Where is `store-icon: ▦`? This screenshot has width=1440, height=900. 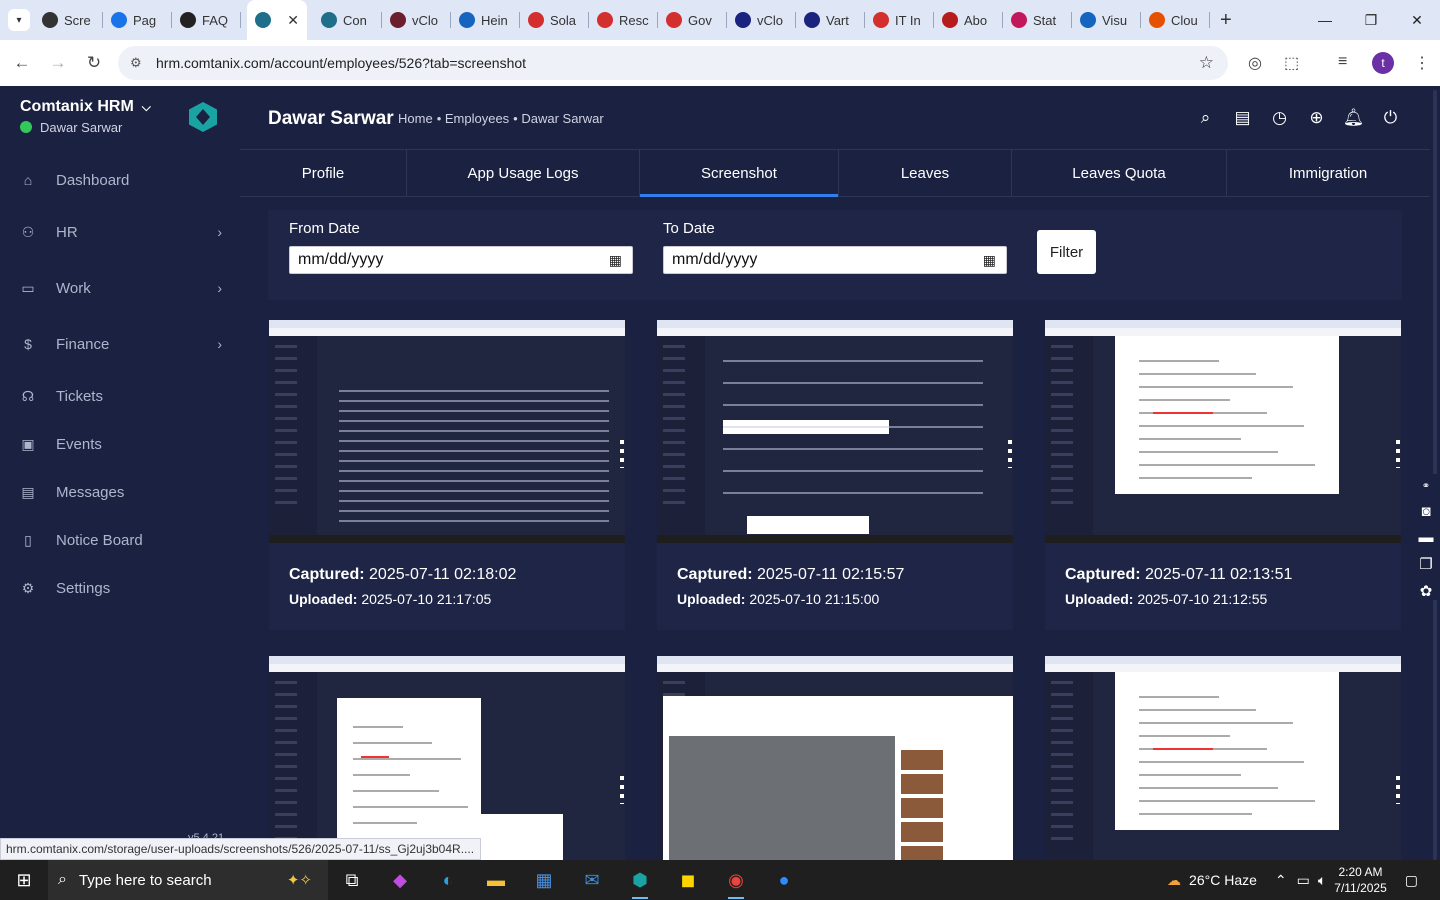
store-icon: ▦ is located at coordinates (544, 880).